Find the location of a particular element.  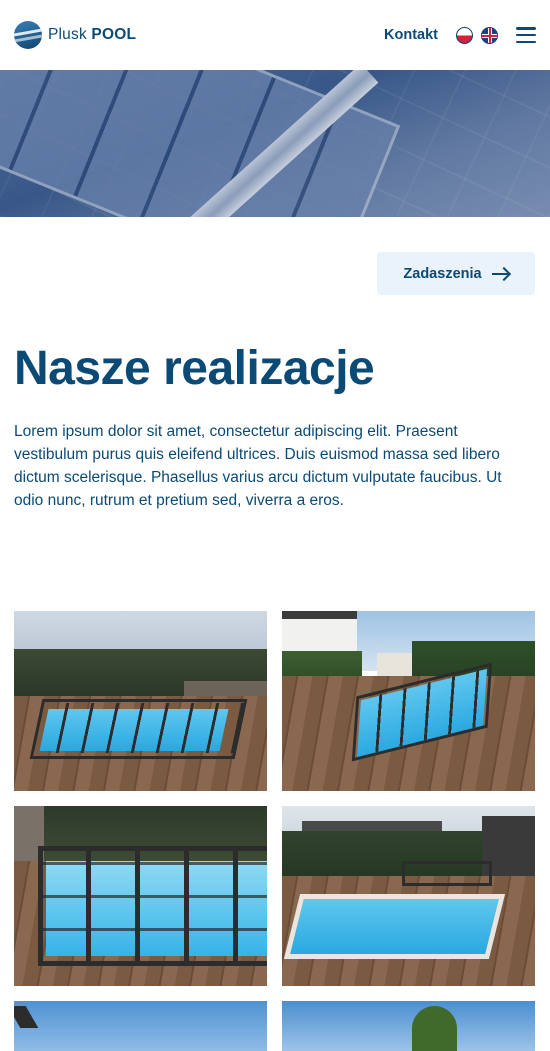

arrow-right-icon is located at coordinates (500, 273).